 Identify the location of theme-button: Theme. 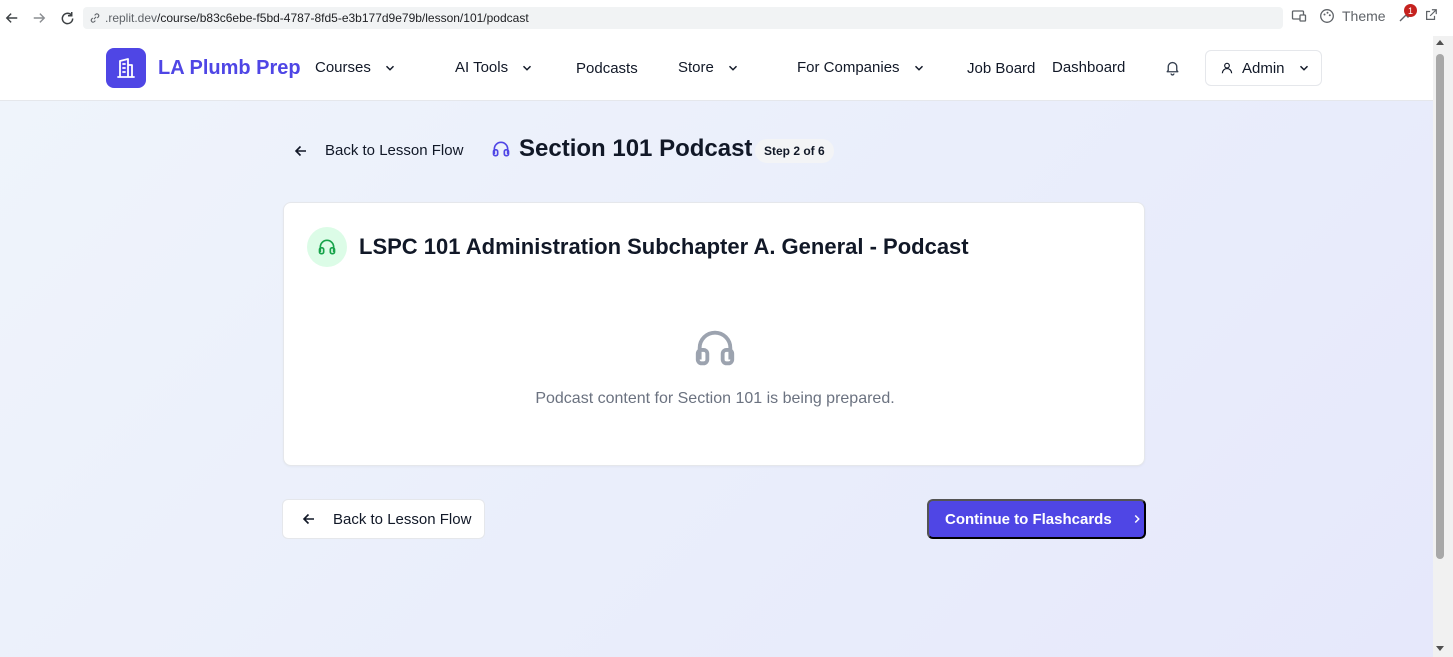
(1352, 16).